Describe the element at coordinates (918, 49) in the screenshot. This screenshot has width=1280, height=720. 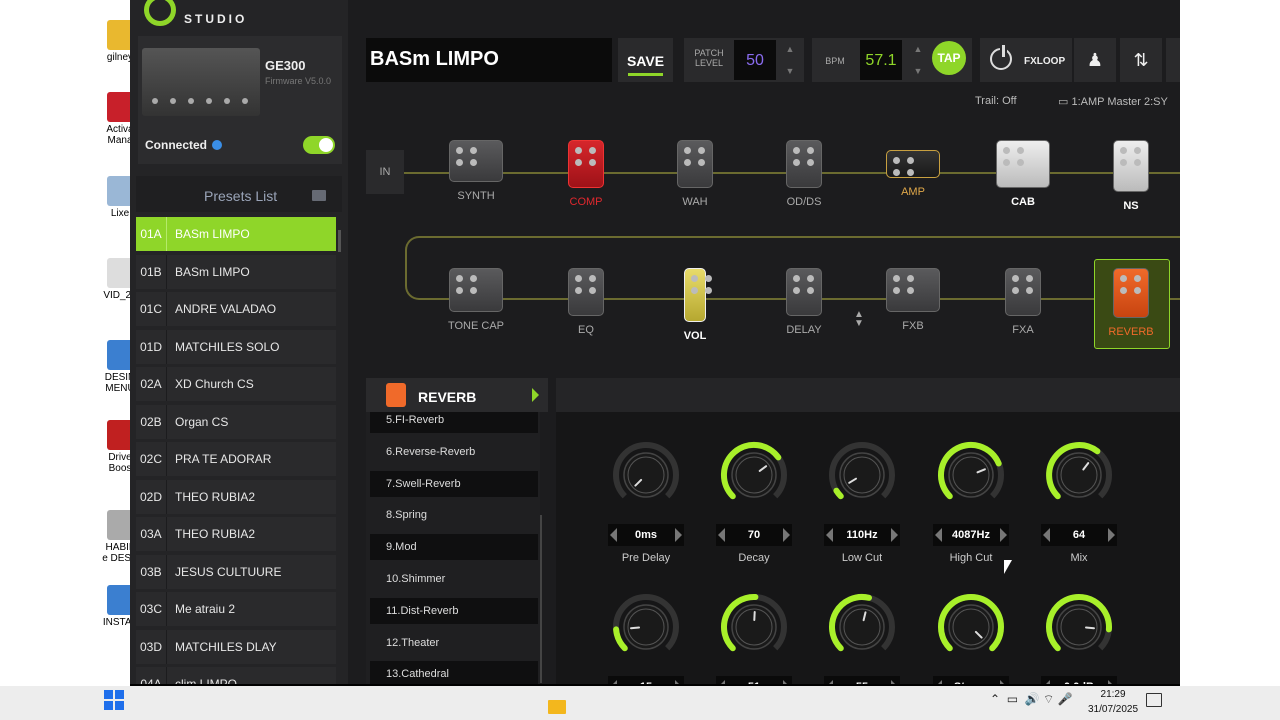
I see `bpm-up-icon: ▲` at that location.